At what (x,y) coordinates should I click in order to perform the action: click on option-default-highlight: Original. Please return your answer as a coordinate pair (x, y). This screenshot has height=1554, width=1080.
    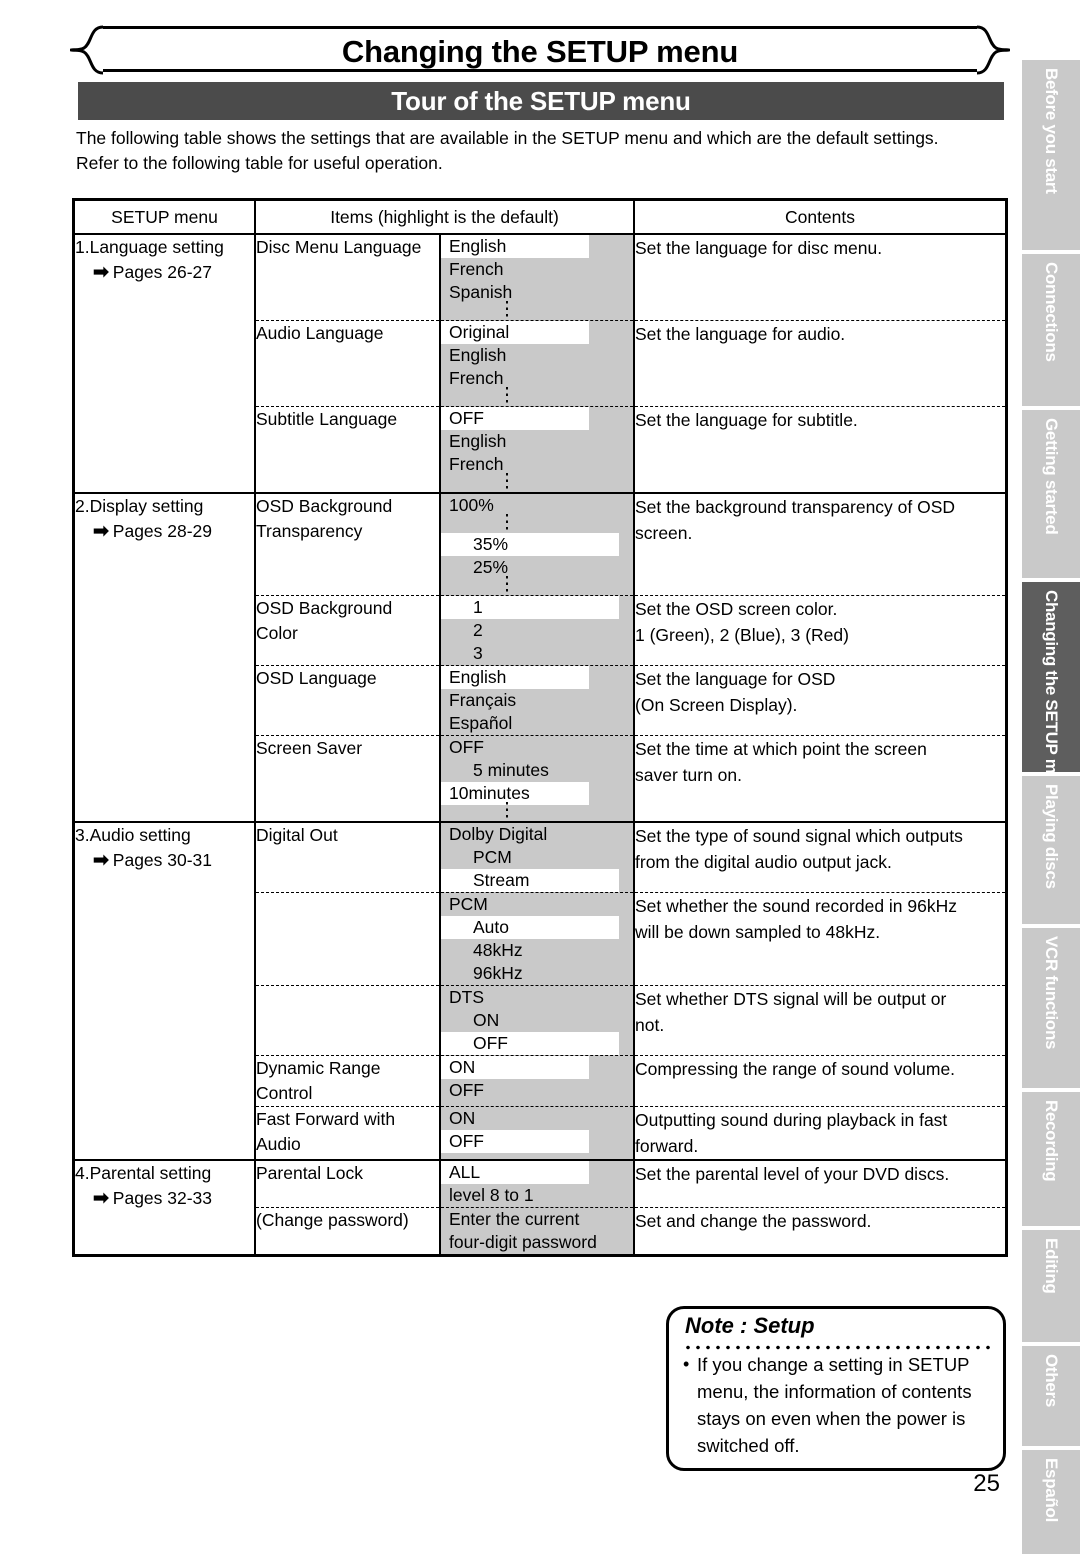
    Looking at the image, I should click on (515, 332).